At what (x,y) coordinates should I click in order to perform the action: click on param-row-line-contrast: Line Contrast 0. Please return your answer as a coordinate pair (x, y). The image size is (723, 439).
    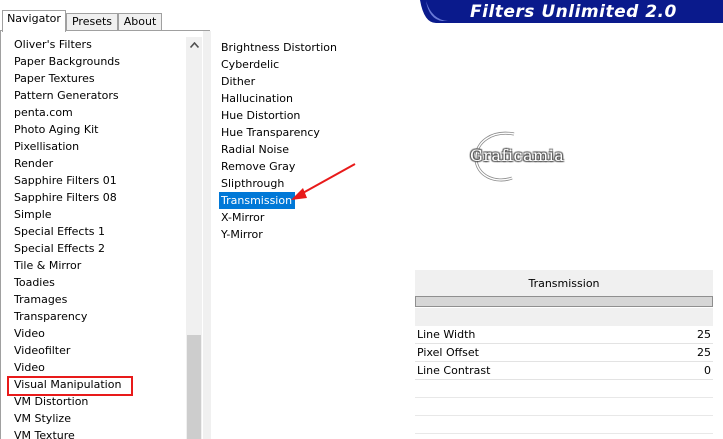
    Looking at the image, I should click on (564, 371).